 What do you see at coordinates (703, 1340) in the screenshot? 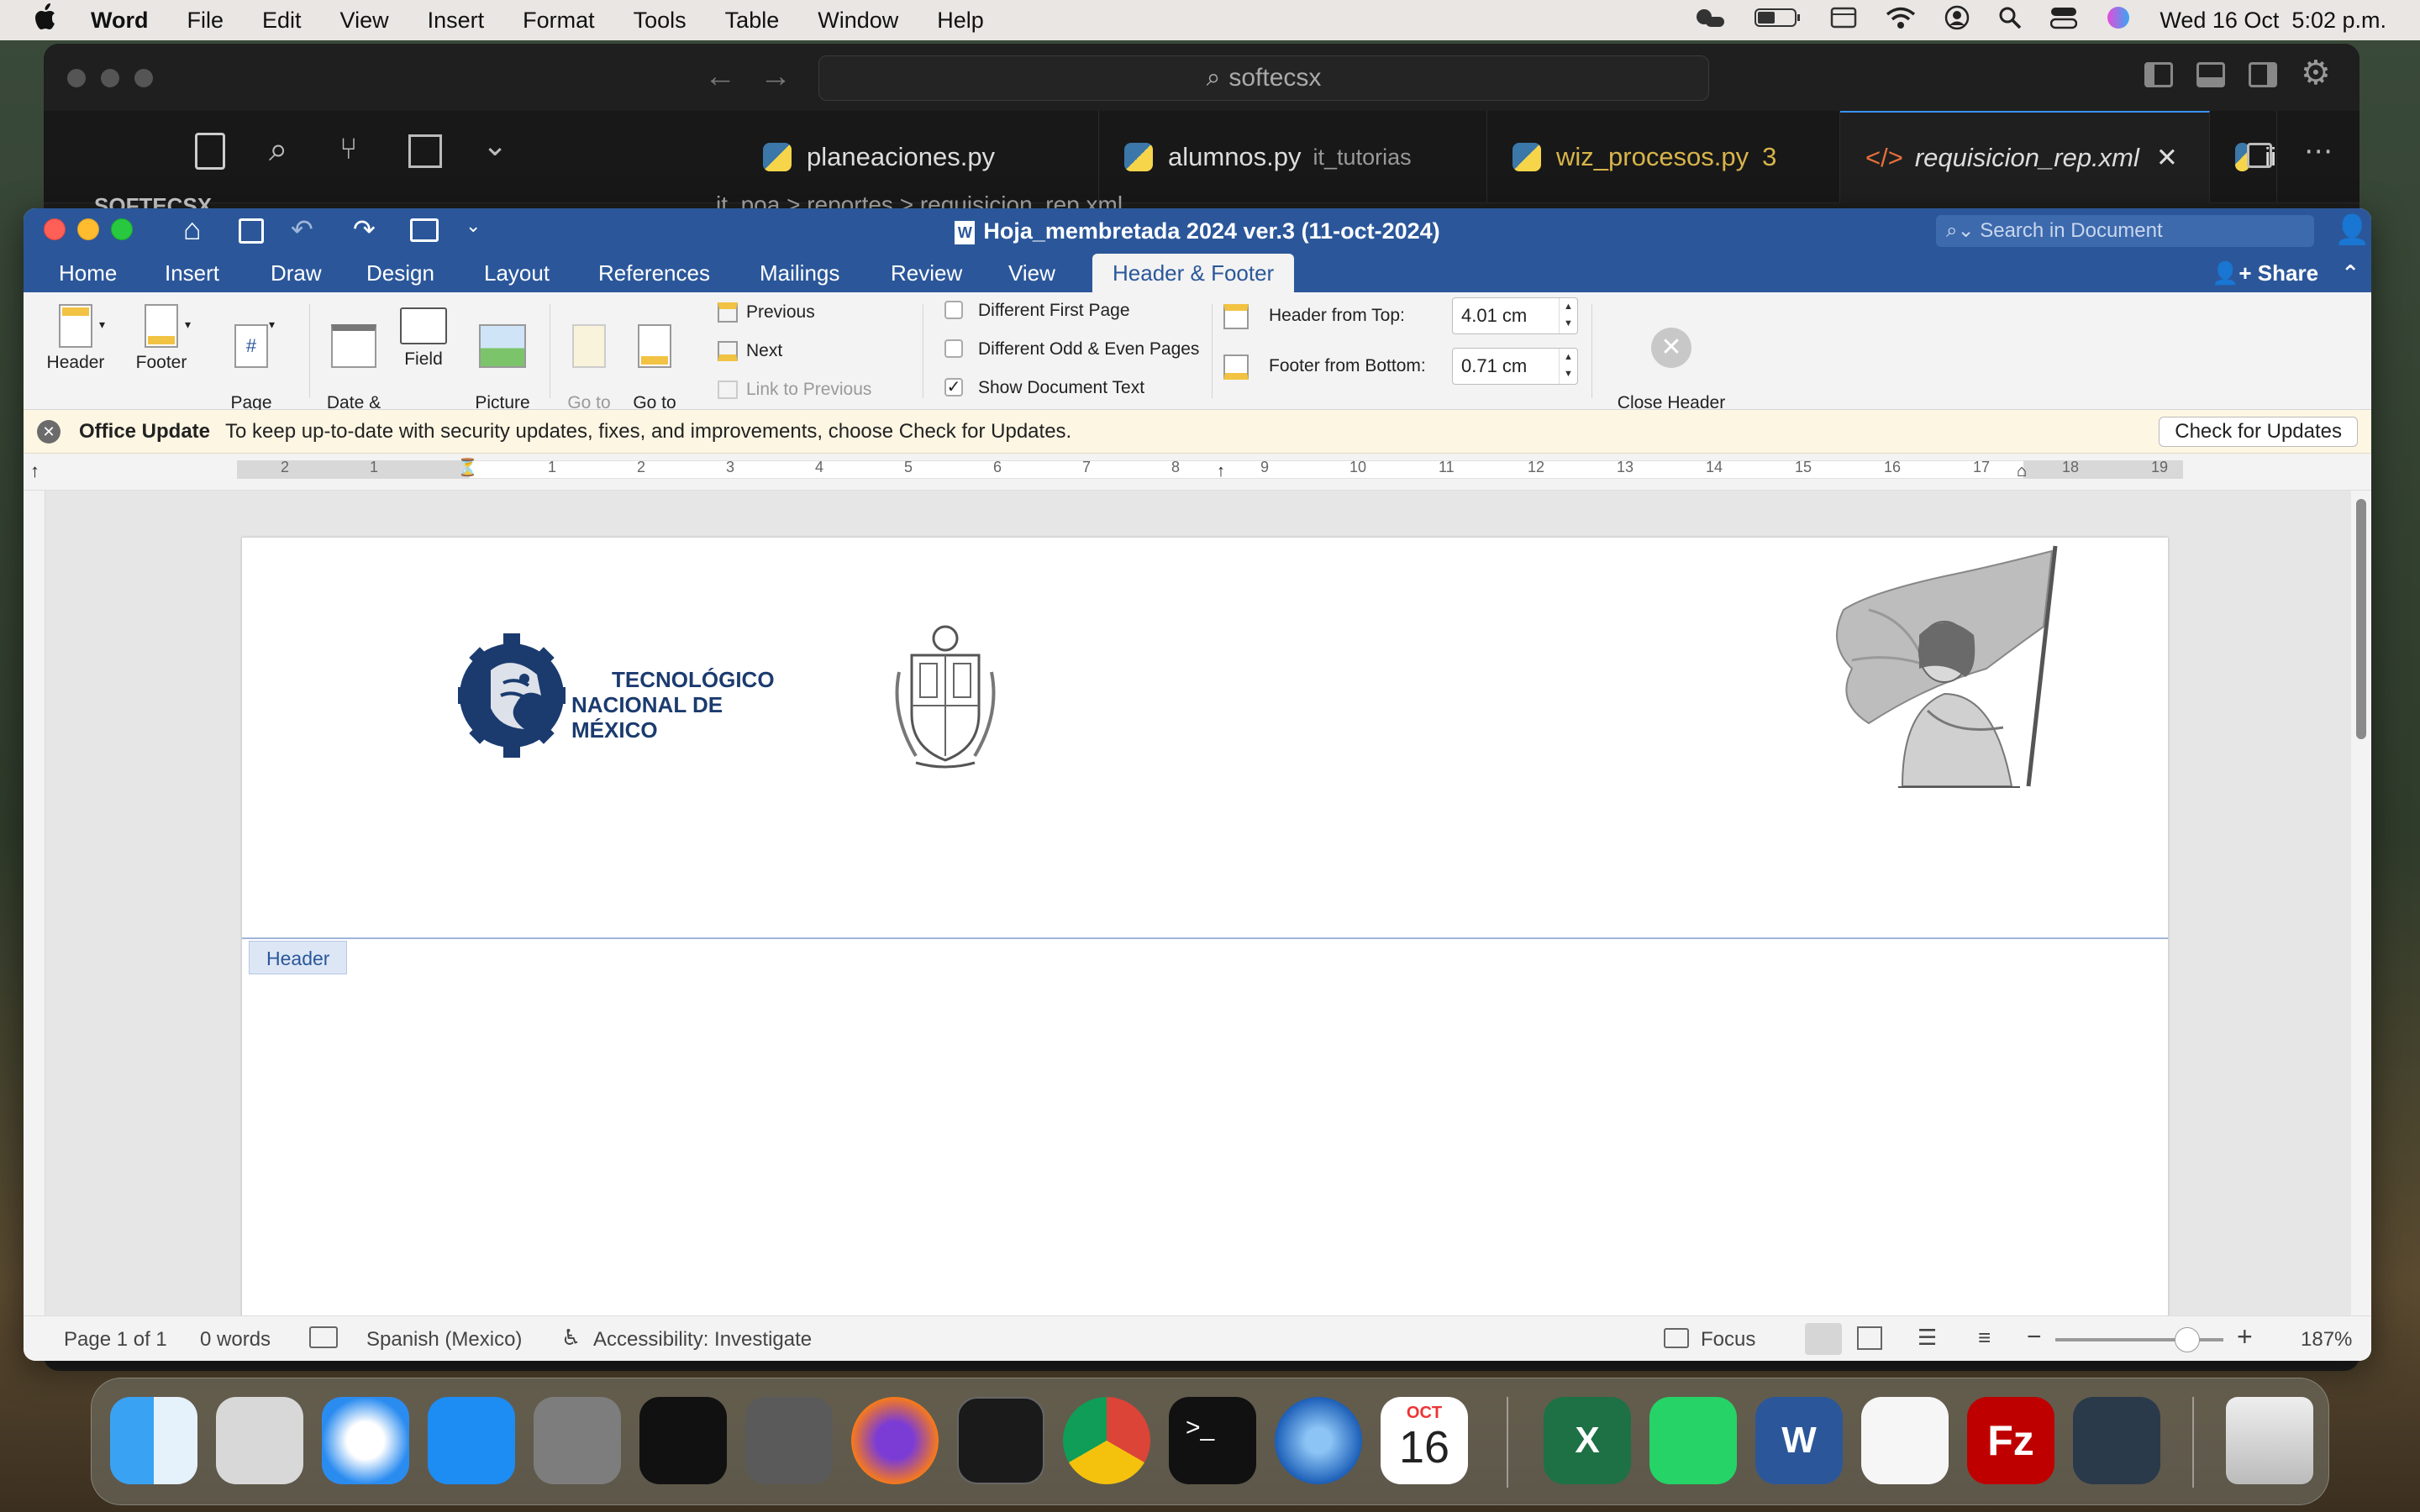
I see `accessibility-status: Accessibility: Investigate` at bounding box center [703, 1340].